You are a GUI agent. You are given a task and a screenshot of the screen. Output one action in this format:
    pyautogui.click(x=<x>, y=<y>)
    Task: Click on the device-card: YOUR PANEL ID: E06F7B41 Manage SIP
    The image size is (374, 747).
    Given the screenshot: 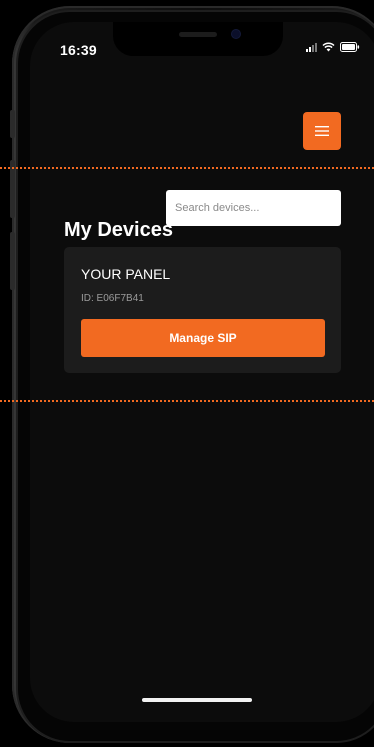 What is the action you would take?
    pyautogui.click(x=202, y=310)
    